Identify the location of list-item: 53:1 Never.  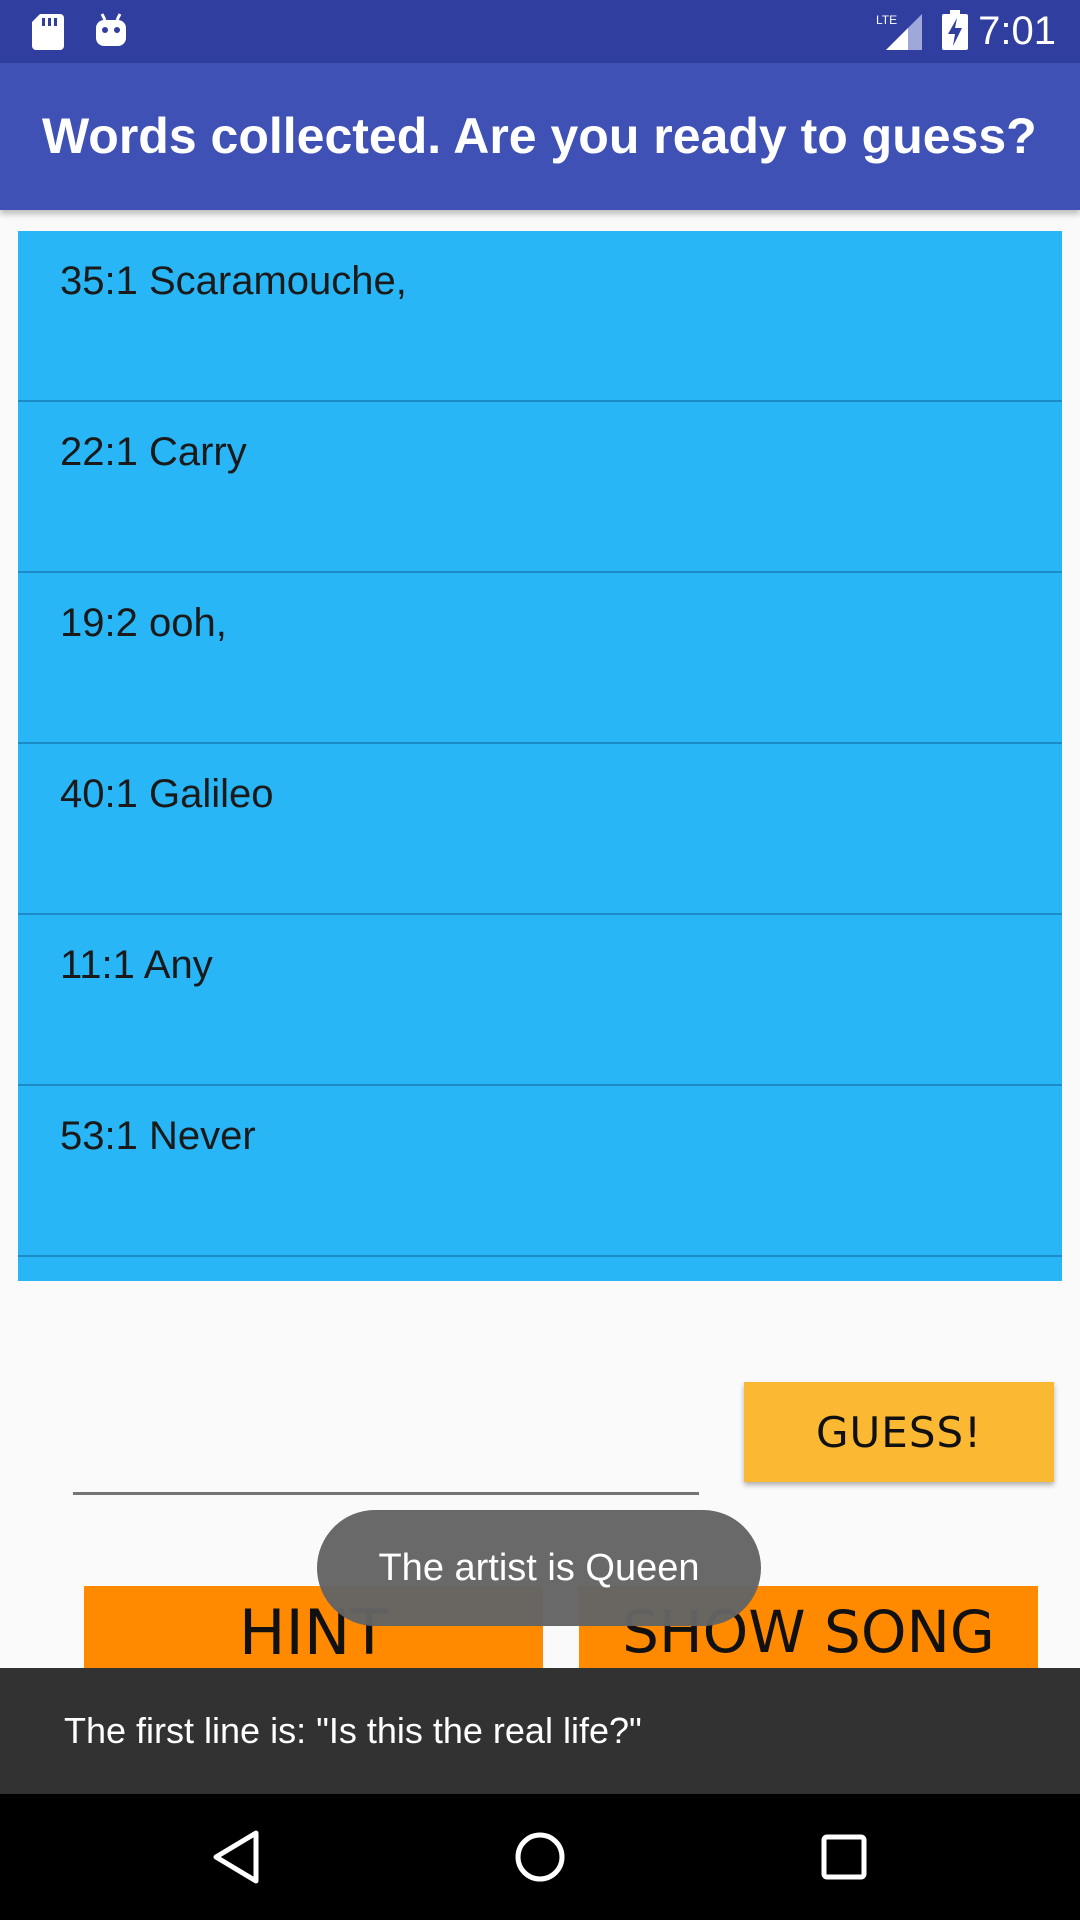
(540, 1171).